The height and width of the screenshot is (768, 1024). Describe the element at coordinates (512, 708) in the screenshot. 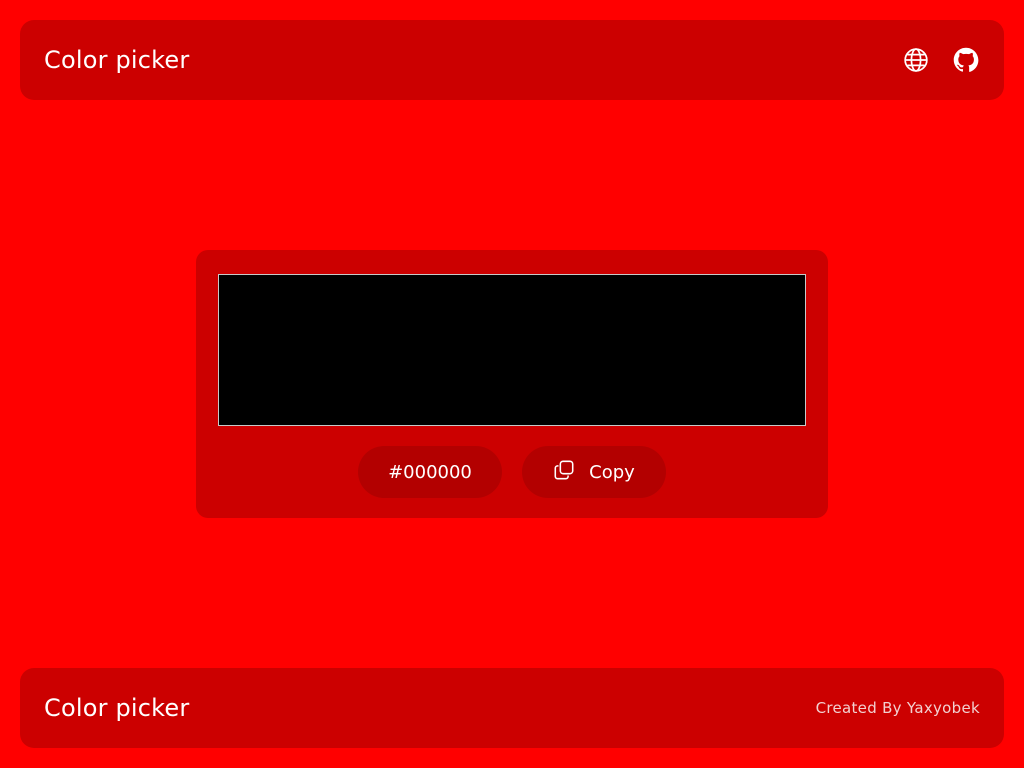

I see `footer: Color picker Created By Yaxyobek` at that location.